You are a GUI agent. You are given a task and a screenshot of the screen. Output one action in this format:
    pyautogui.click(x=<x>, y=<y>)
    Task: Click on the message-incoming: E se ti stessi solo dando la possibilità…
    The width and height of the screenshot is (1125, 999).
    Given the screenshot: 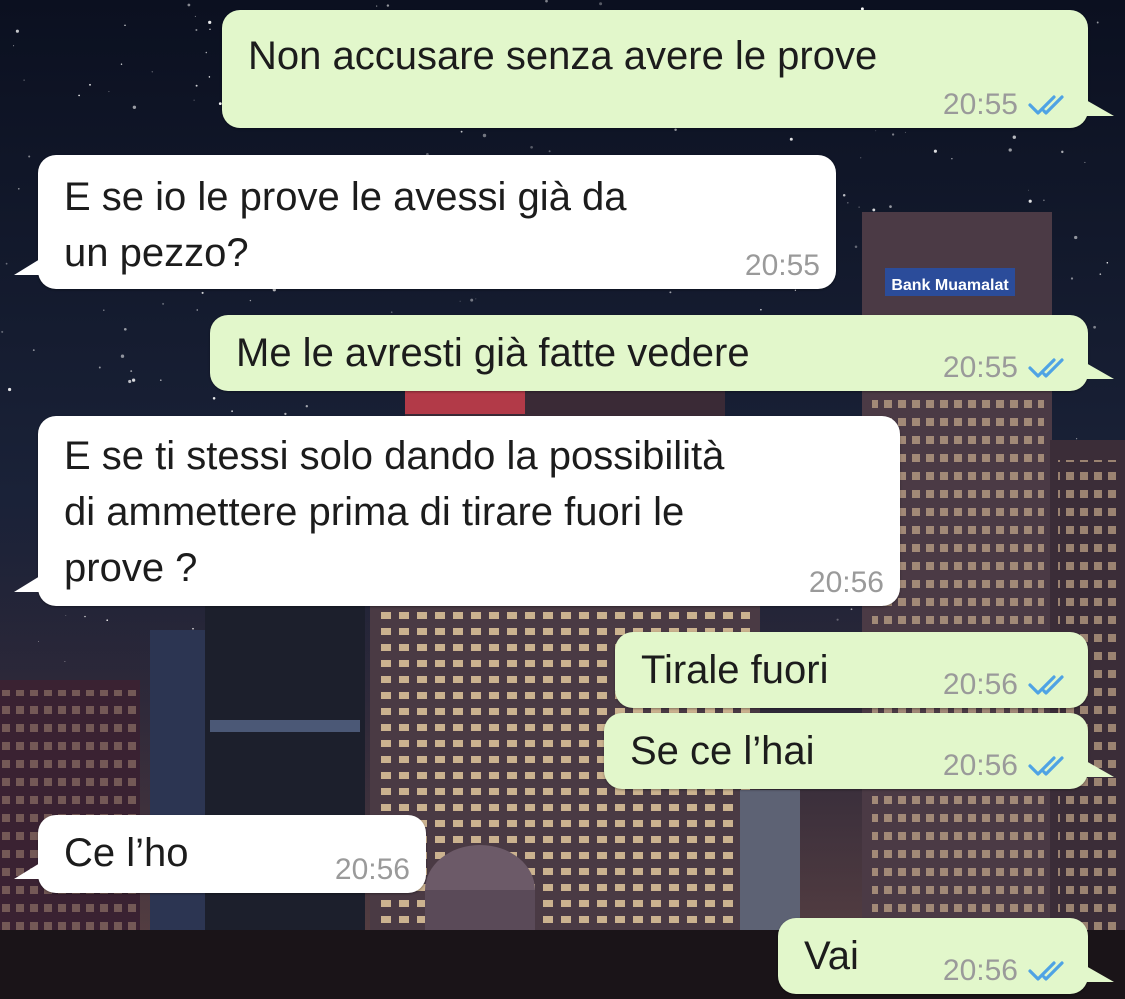 What is the action you would take?
    pyautogui.click(x=457, y=511)
    